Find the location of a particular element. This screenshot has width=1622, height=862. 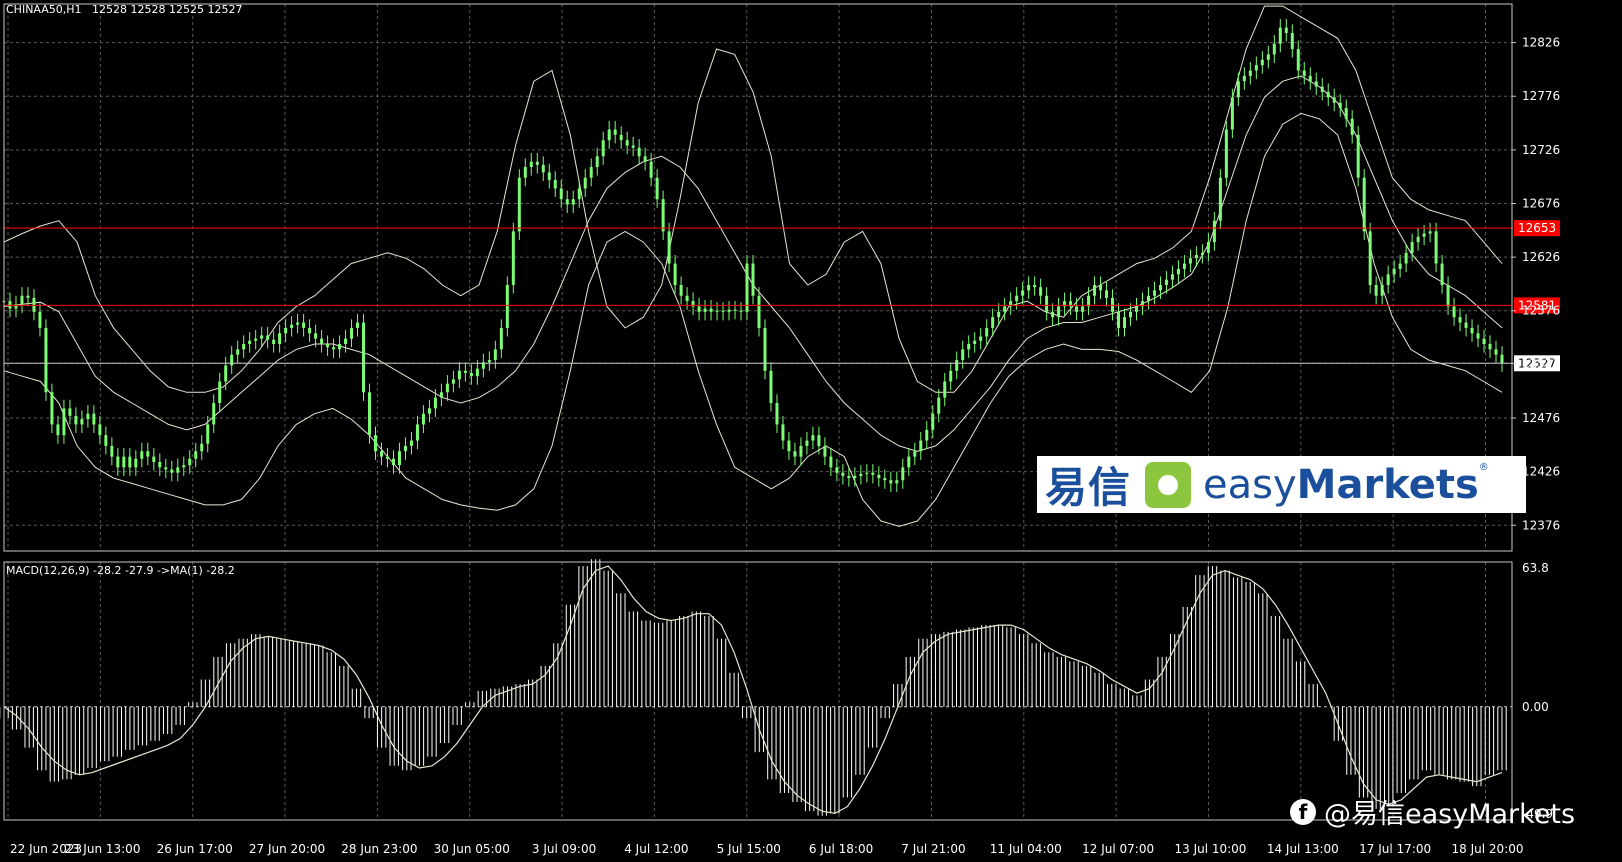

y-tick-label: 12776 is located at coordinates (1541, 96).